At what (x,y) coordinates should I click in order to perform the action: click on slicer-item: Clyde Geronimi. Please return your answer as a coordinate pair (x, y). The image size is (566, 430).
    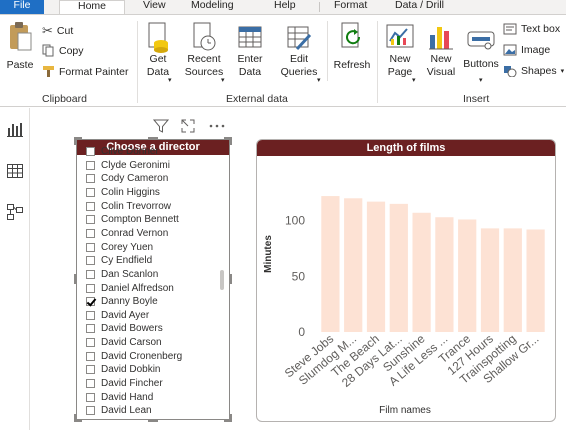
    Looking at the image, I should click on (128, 165).